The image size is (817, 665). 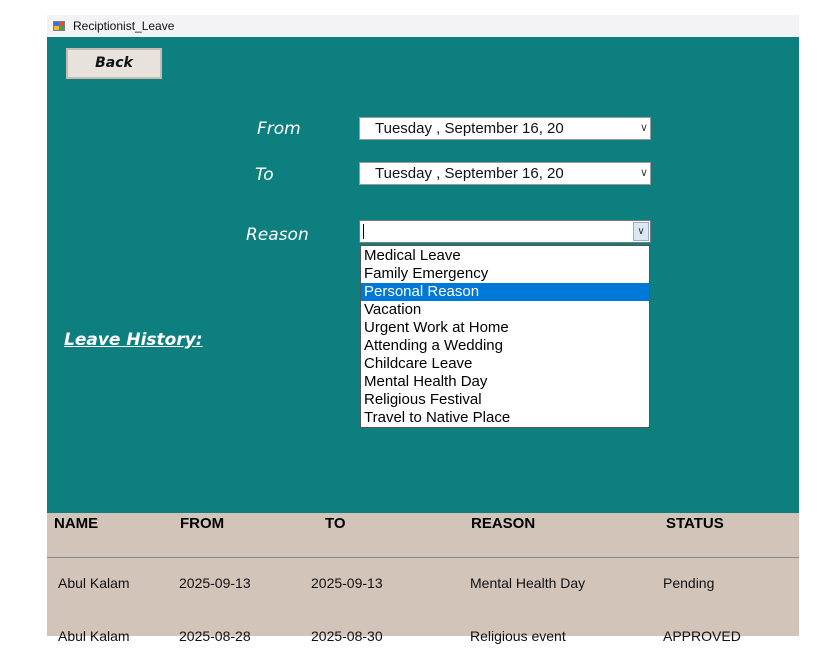 What do you see at coordinates (505, 382) in the screenshot?
I see `reason-option: Mental Health Day` at bounding box center [505, 382].